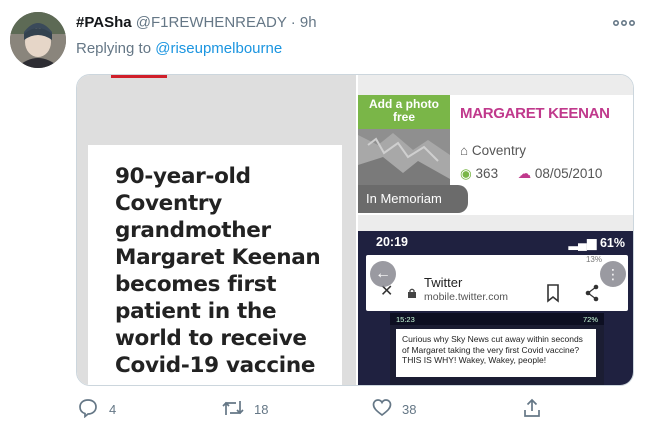 This screenshot has height=441, width=648. Describe the element at coordinates (487, 173) in the screenshot. I see `memorial-views: 363` at that location.